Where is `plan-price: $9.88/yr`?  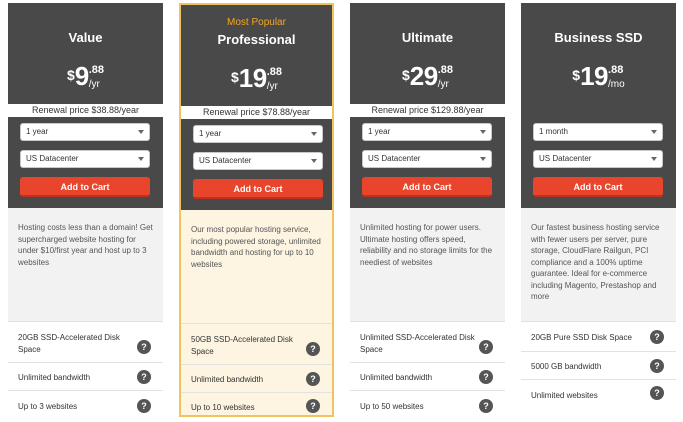 plan-price: $9.88/yr is located at coordinates (85, 76).